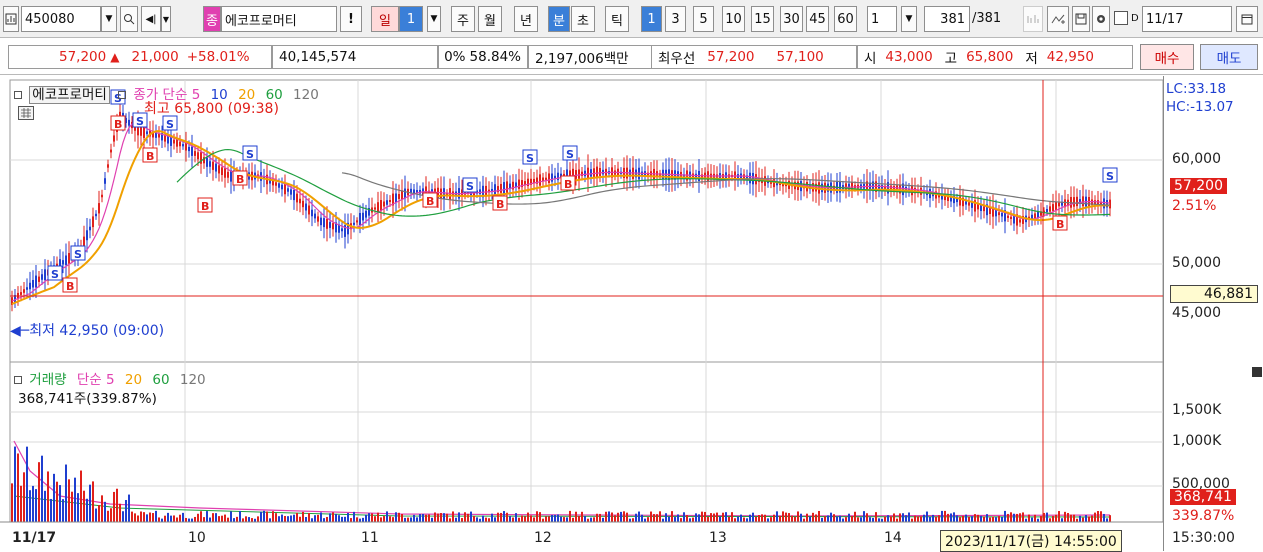  Describe the element at coordinates (385, 19) in the screenshot. I see `tab-daily: 일` at that location.